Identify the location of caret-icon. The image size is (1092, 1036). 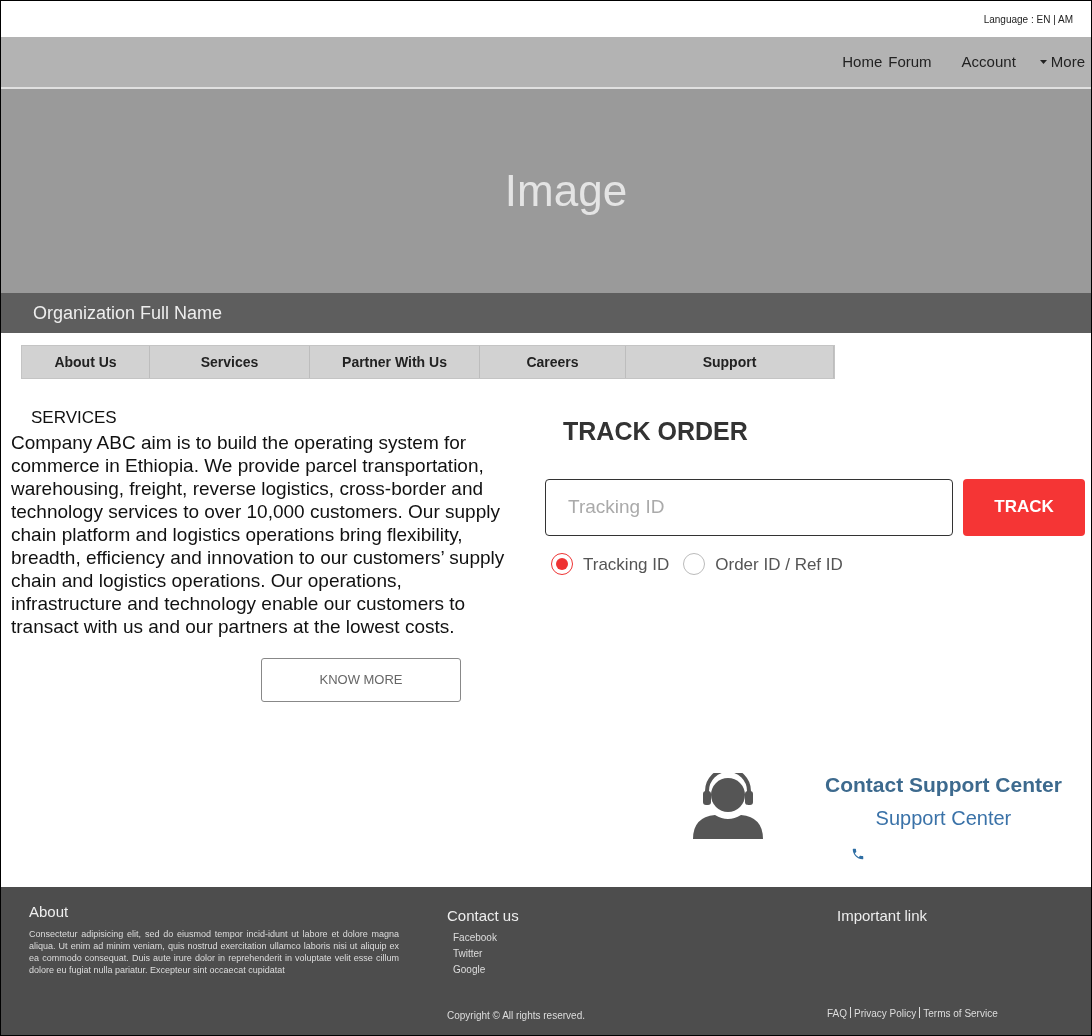
(1043, 62).